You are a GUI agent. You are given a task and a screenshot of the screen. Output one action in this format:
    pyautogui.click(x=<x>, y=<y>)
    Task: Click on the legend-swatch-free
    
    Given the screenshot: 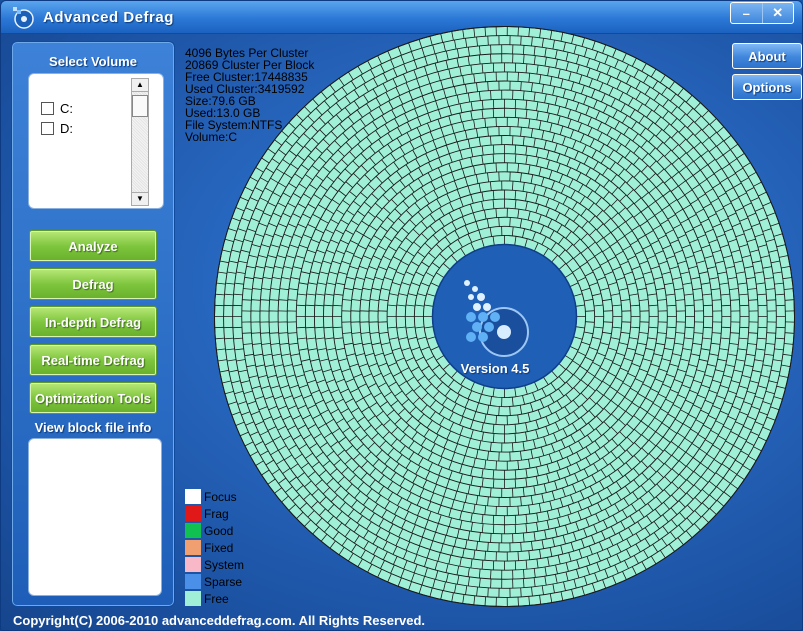 What is the action you would take?
    pyautogui.click(x=193, y=598)
    